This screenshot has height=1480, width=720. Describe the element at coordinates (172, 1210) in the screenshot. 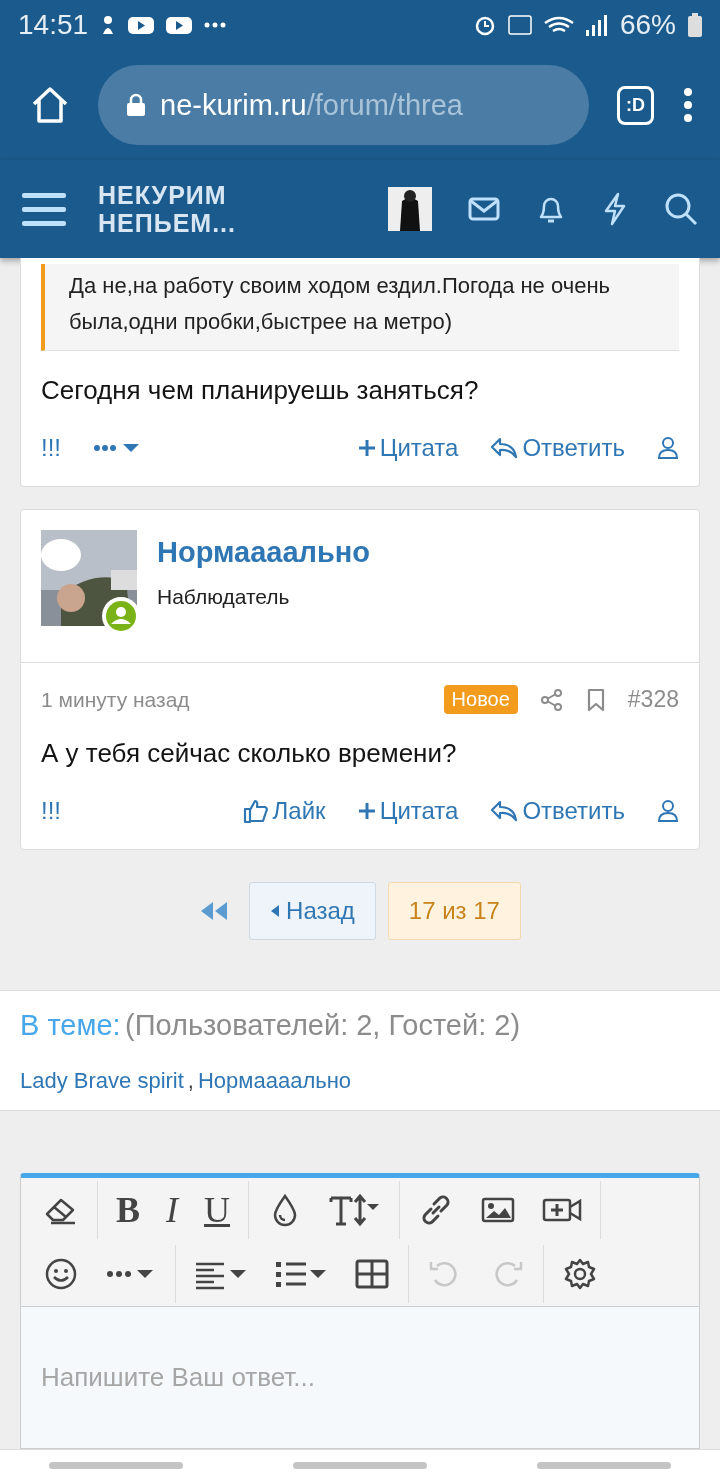

I see `italic-button: I` at that location.